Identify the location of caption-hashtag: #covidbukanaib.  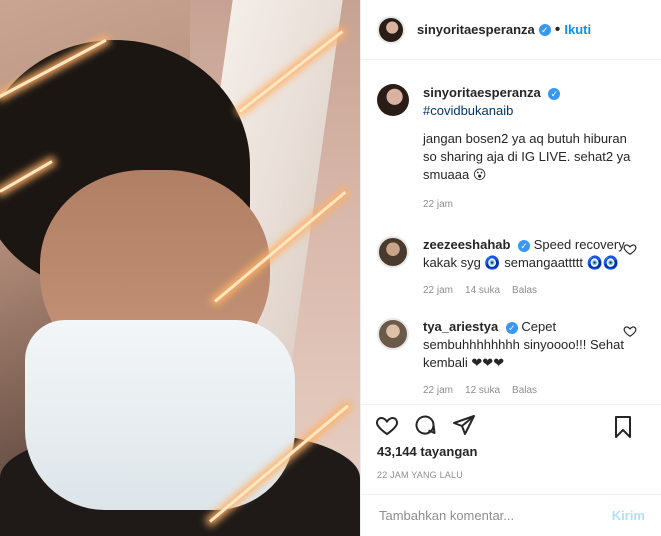
(468, 110).